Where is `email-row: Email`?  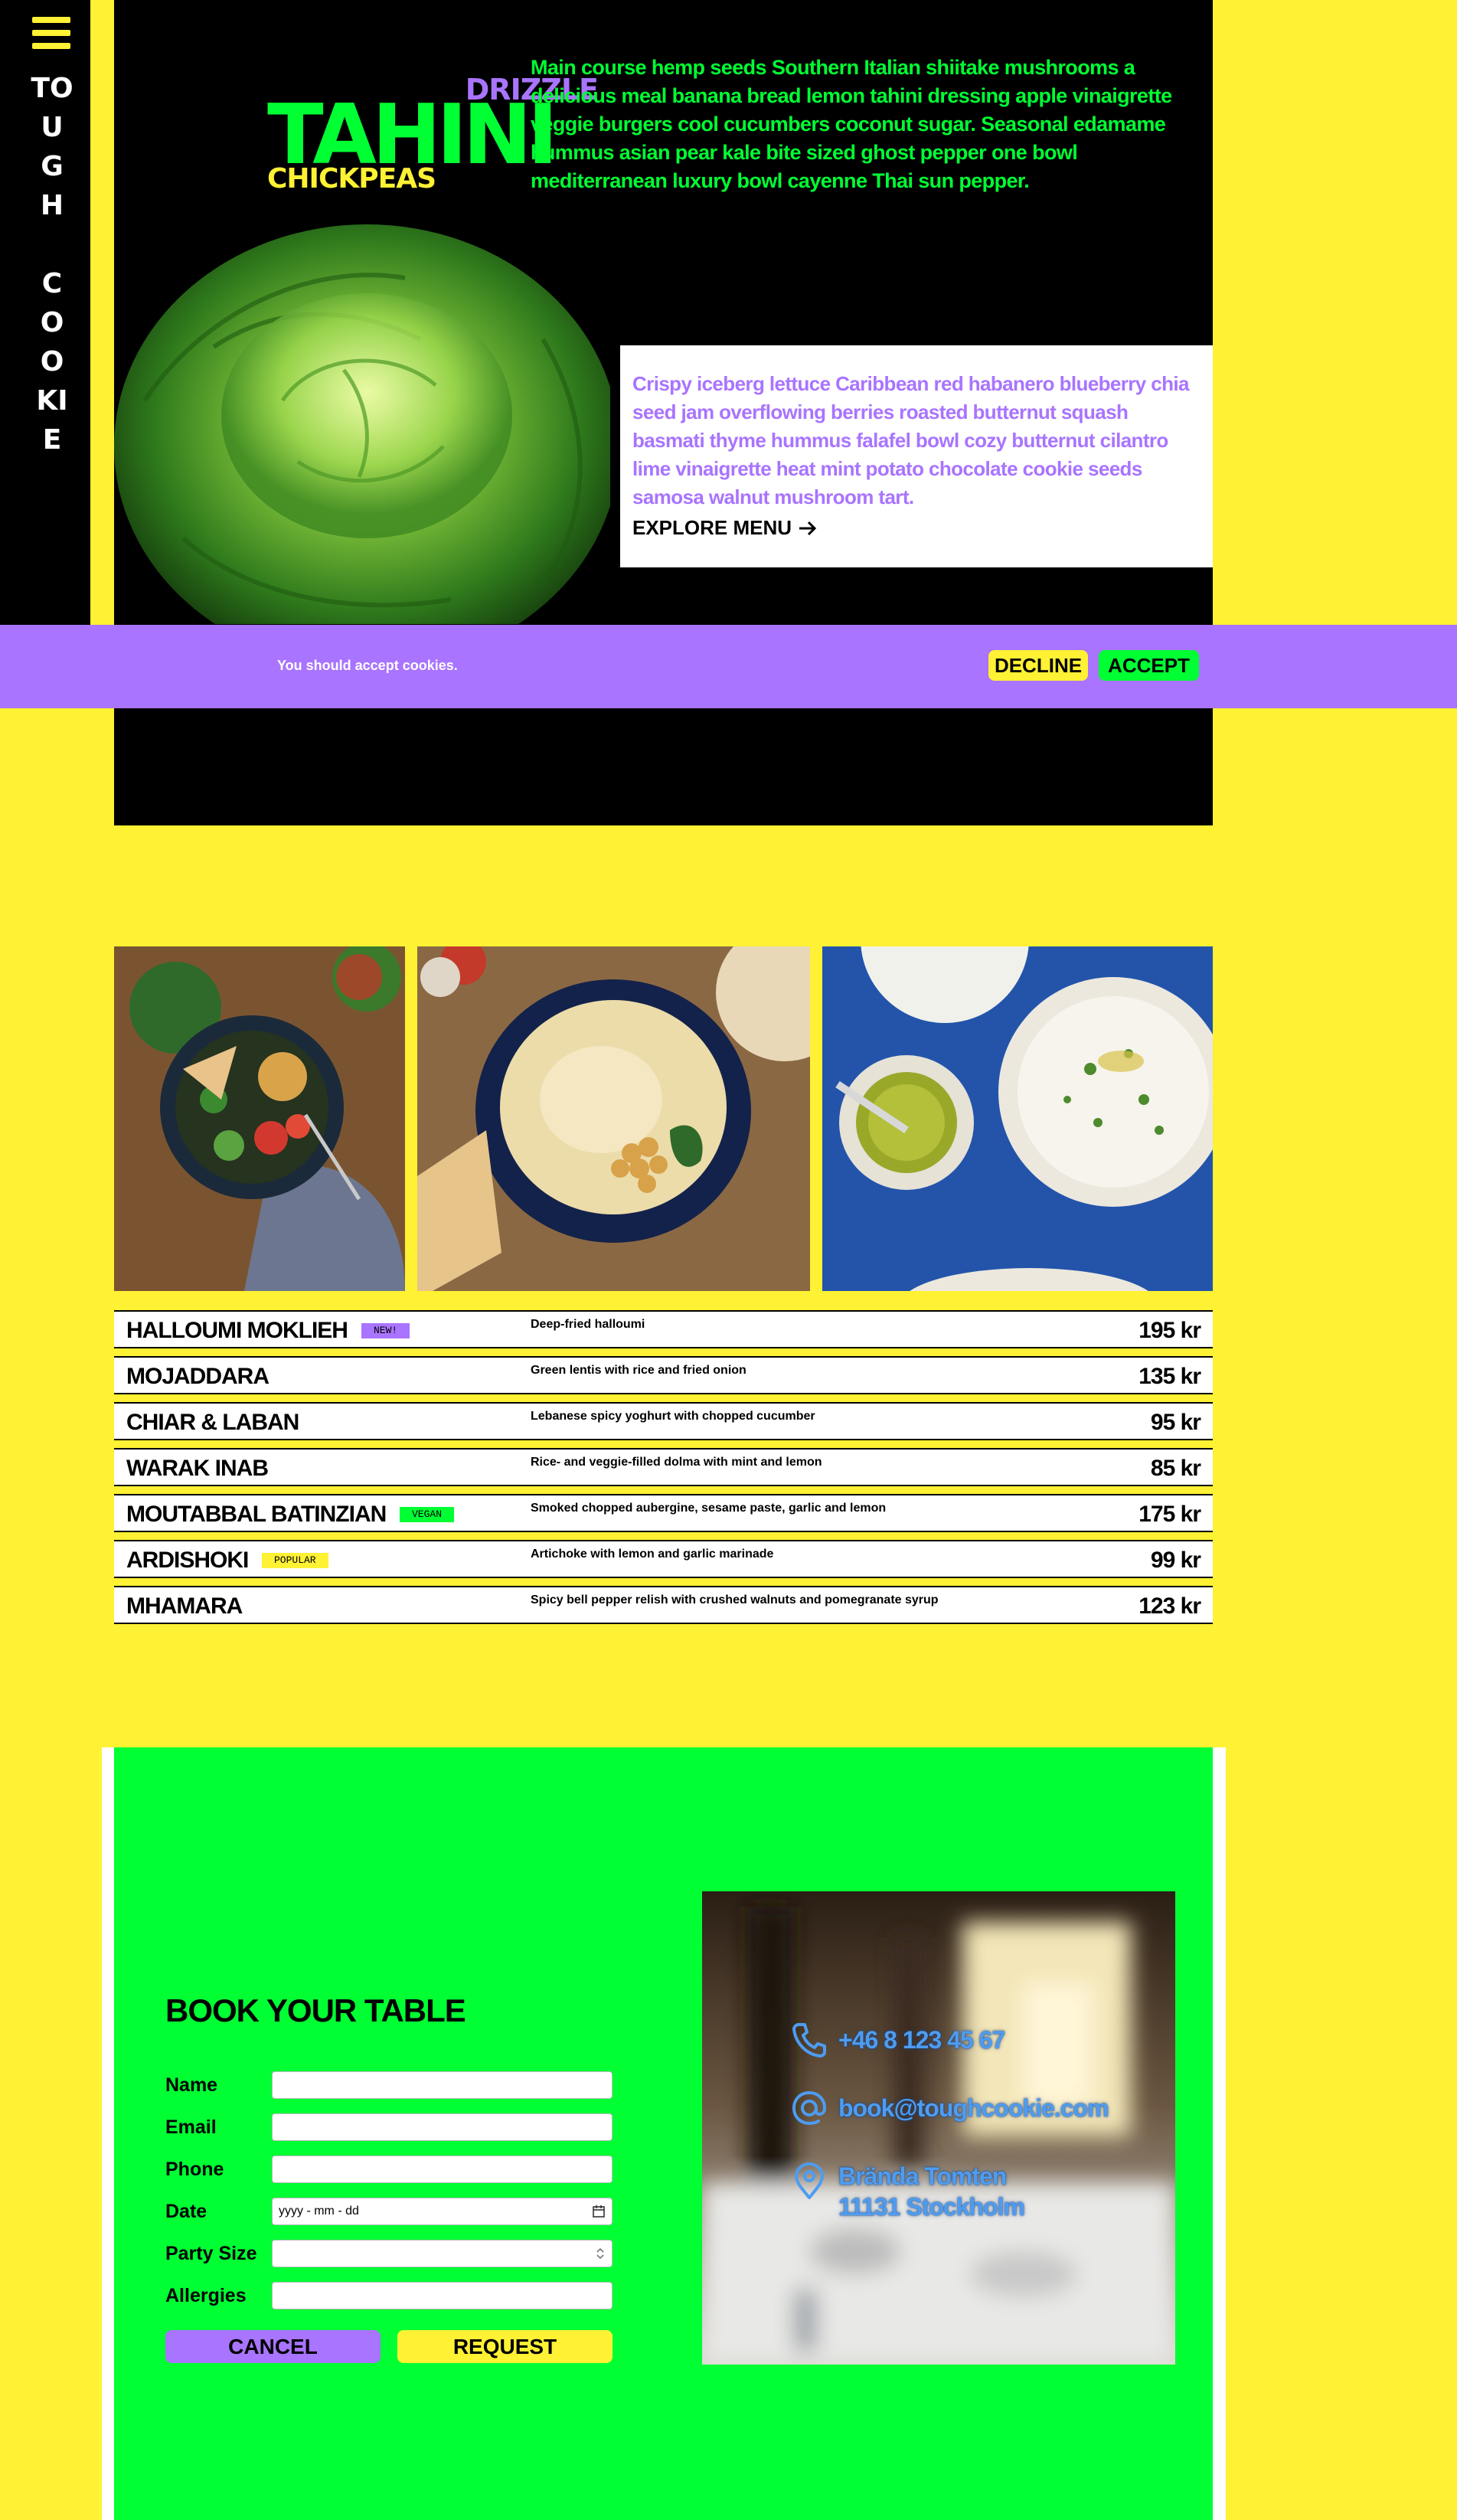 email-row: Email is located at coordinates (389, 2127).